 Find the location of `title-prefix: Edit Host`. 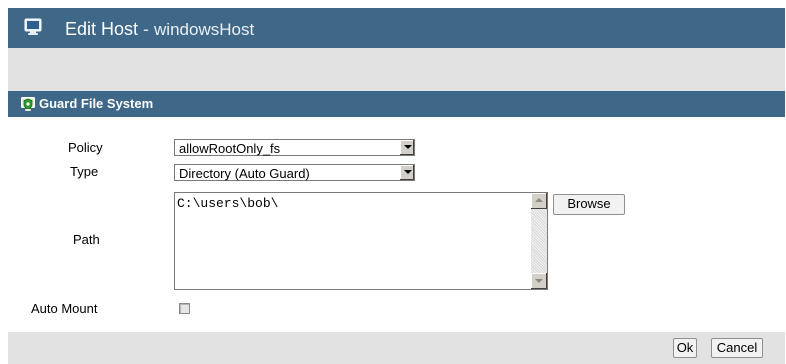

title-prefix: Edit Host is located at coordinates (102, 29).